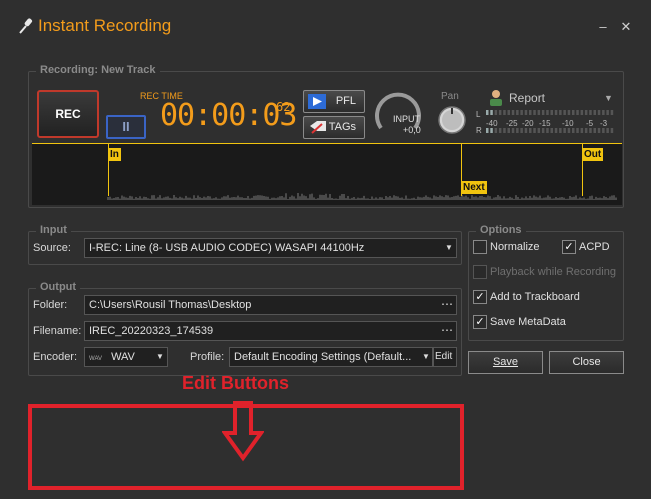 The image size is (651, 499). What do you see at coordinates (445, 357) in the screenshot?
I see `profile-edit-button: Edit` at bounding box center [445, 357].